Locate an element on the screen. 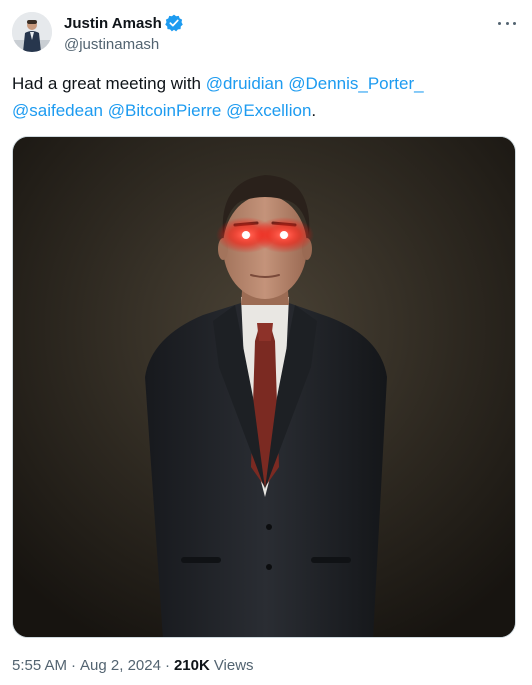  tweet-text-end: . is located at coordinates (314, 110).